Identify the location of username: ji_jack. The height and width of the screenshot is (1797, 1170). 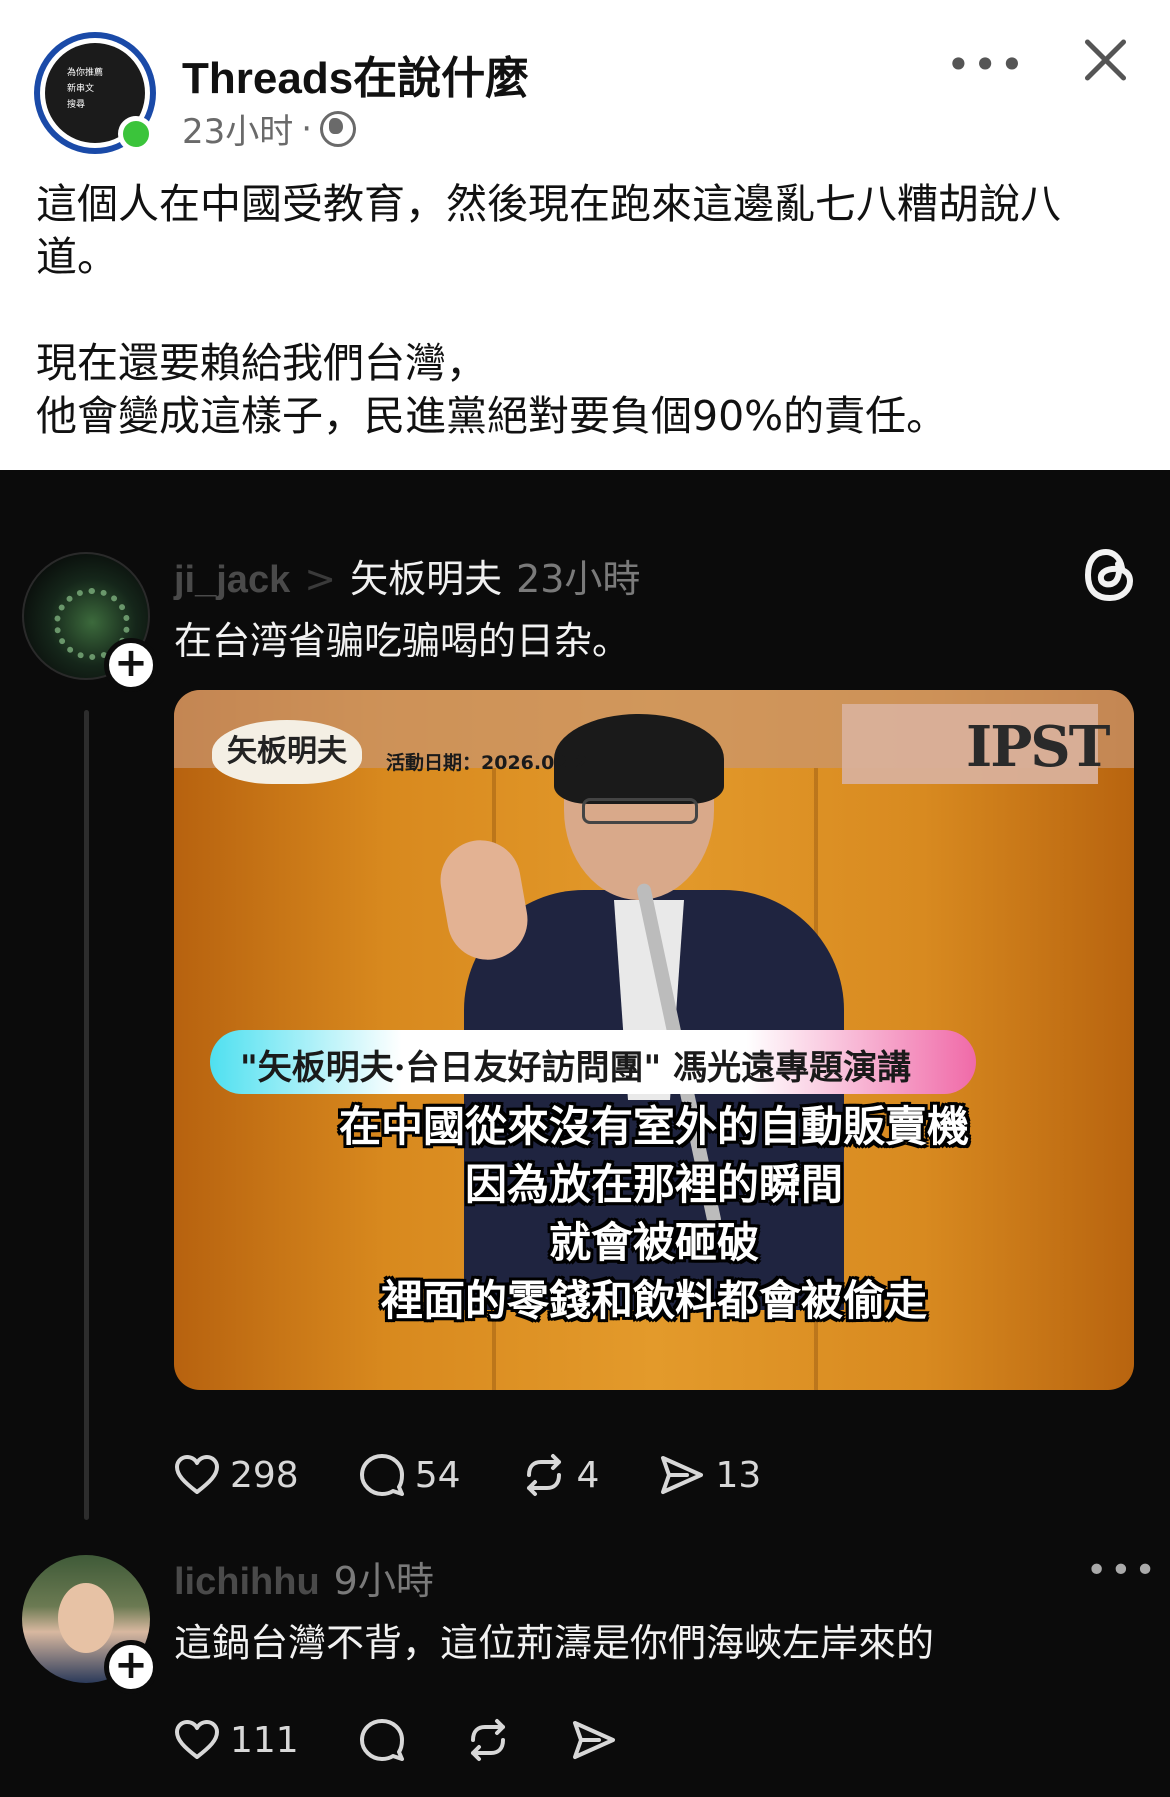
(232, 580).